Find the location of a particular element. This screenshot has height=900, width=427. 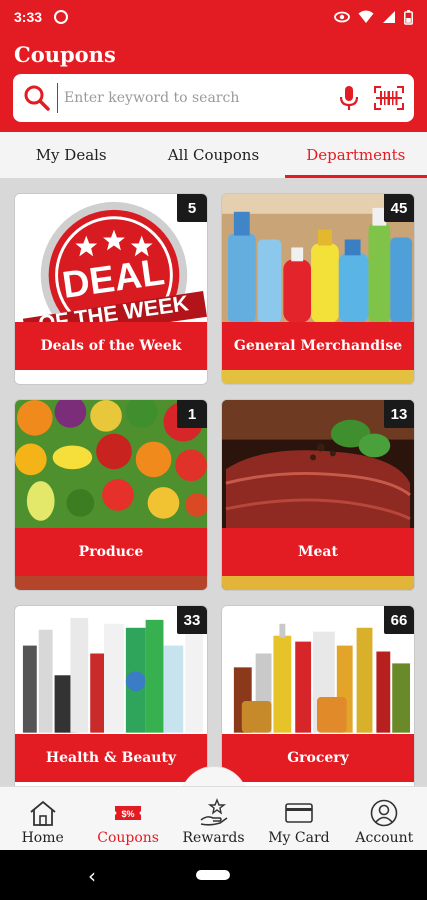

status-bar: 3:33 is located at coordinates (213, 17).